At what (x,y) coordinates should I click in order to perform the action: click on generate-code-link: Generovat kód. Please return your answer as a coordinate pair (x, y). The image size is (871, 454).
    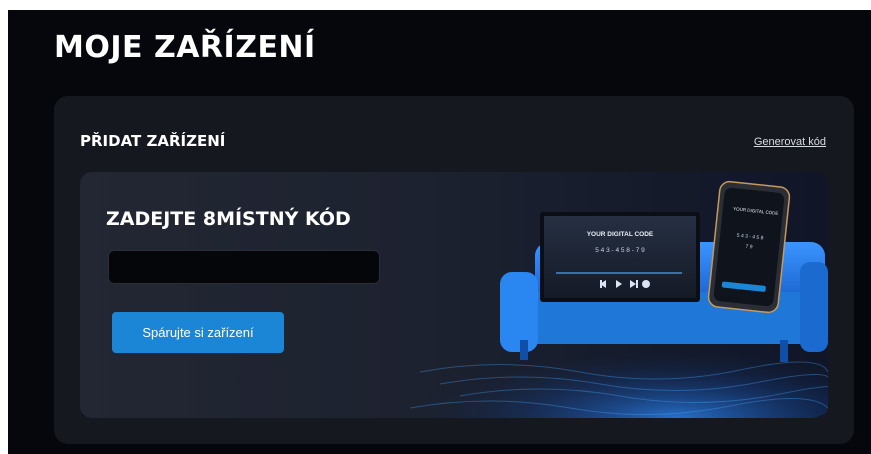
    Looking at the image, I should click on (790, 142).